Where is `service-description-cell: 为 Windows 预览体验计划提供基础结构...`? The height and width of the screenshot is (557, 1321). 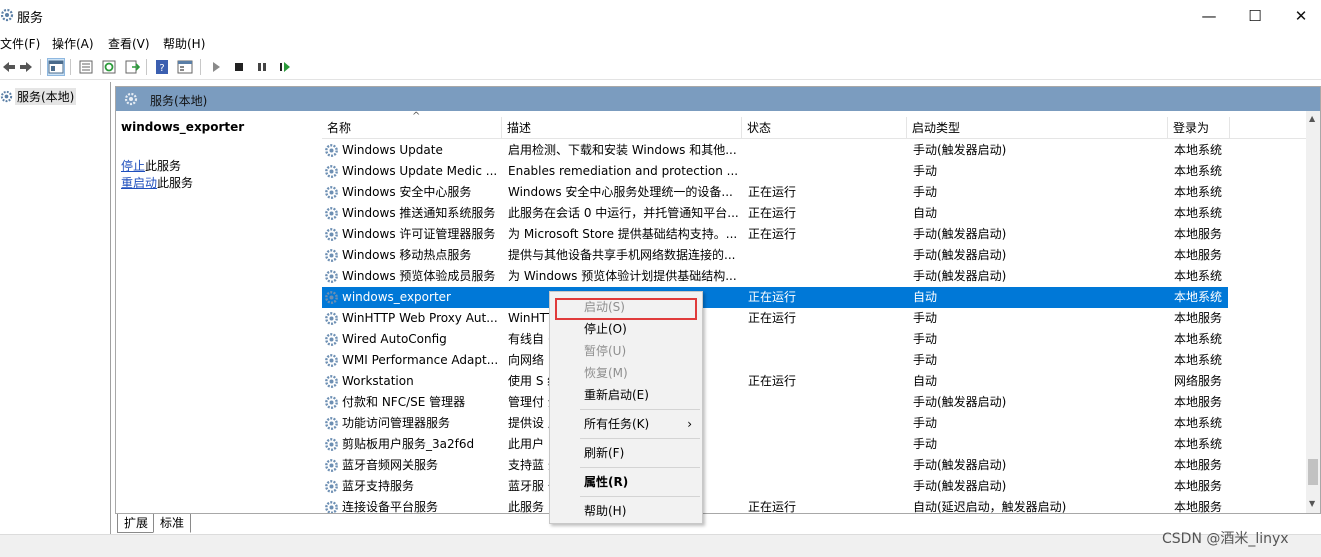 service-description-cell: 为 Windows 预览体验计划提供基础结构... is located at coordinates (622, 276).